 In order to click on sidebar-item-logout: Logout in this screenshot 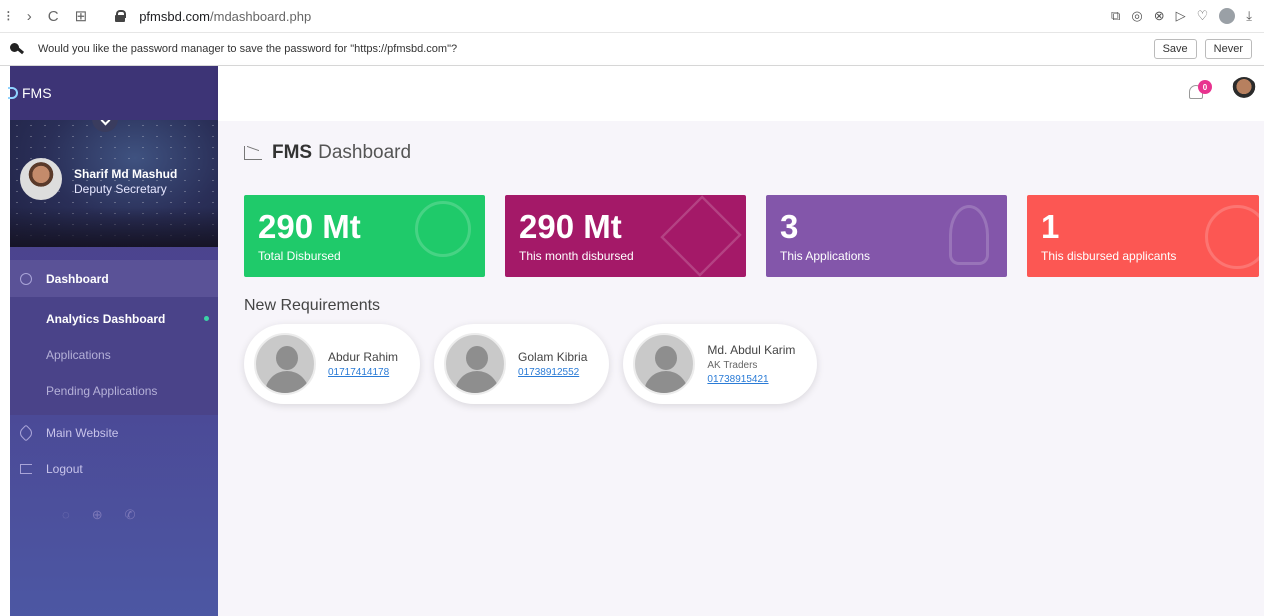, I will do `click(114, 469)`.